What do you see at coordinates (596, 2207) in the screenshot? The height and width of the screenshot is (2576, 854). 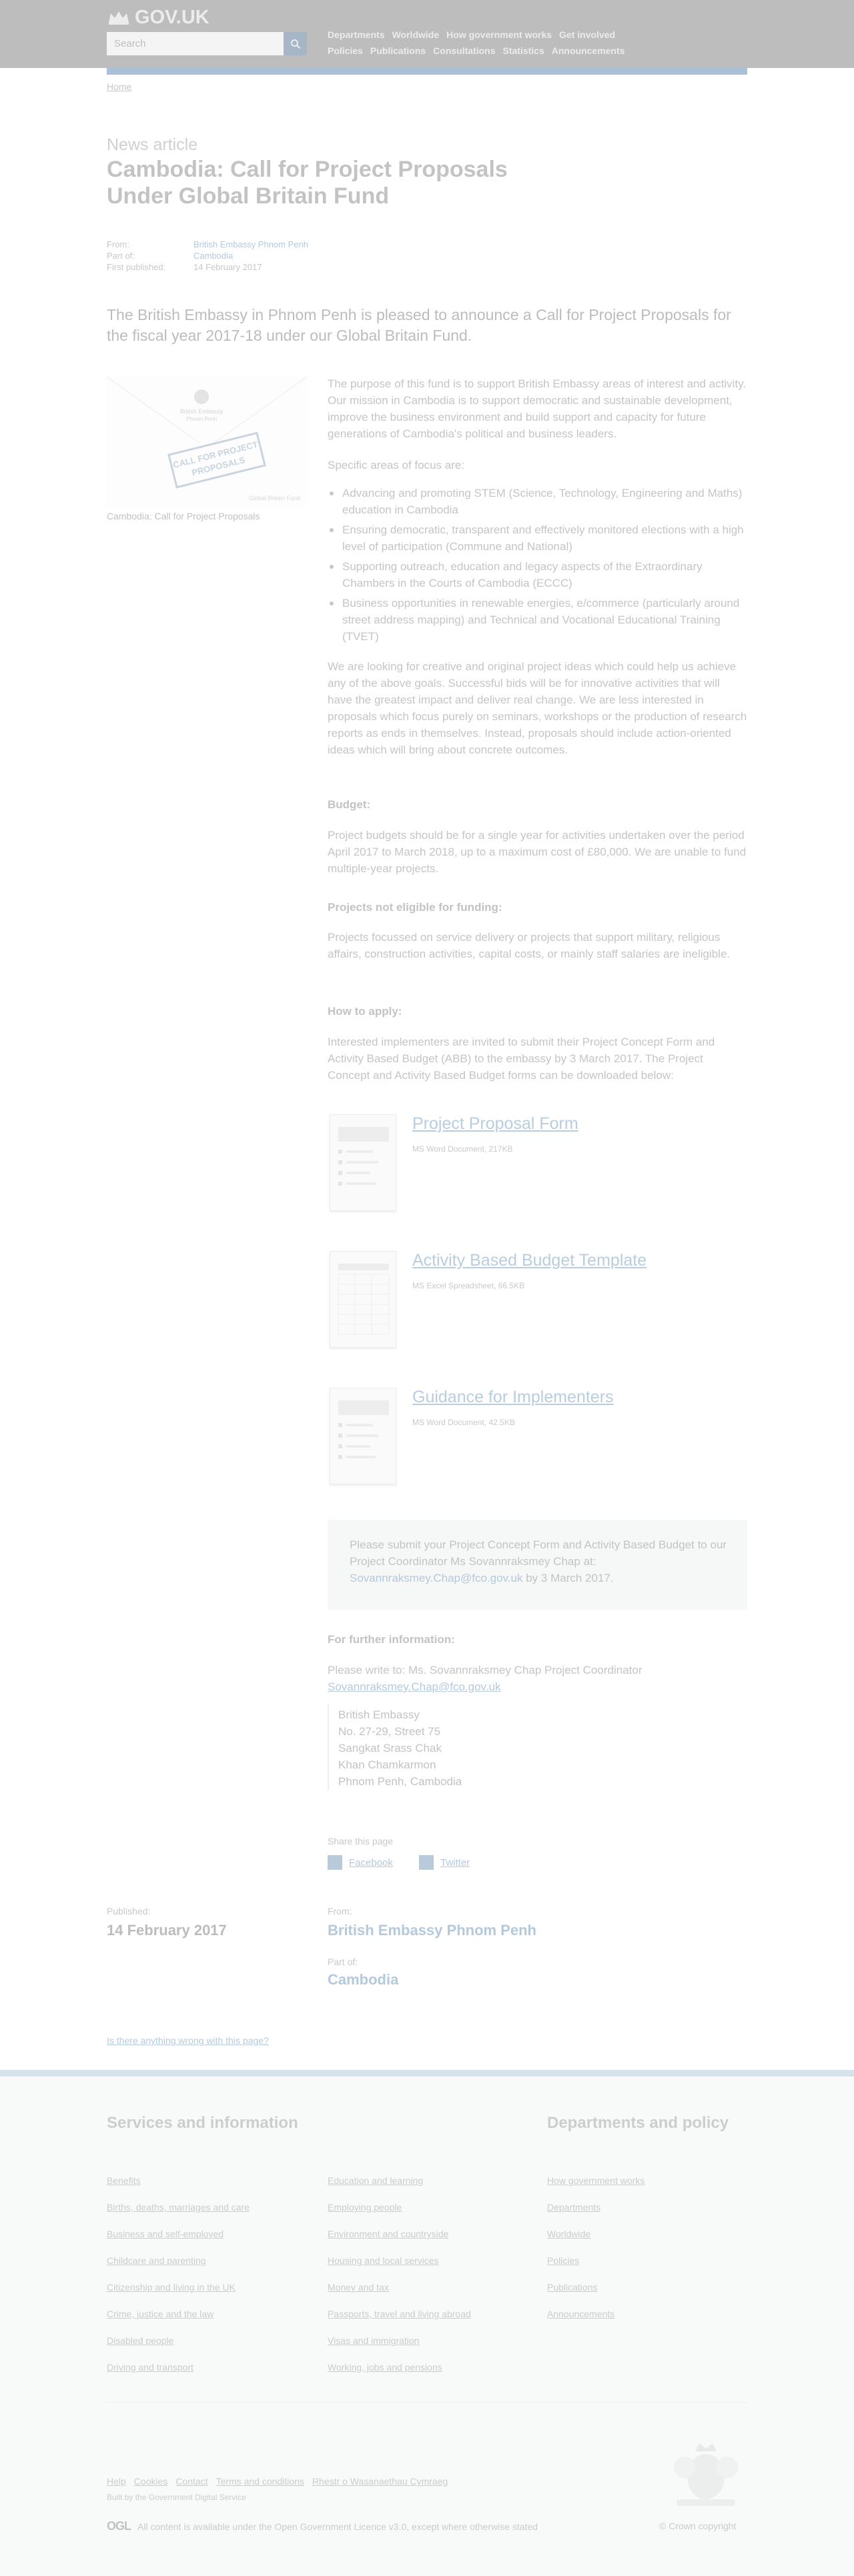 I see `footer-link: Departments` at bounding box center [596, 2207].